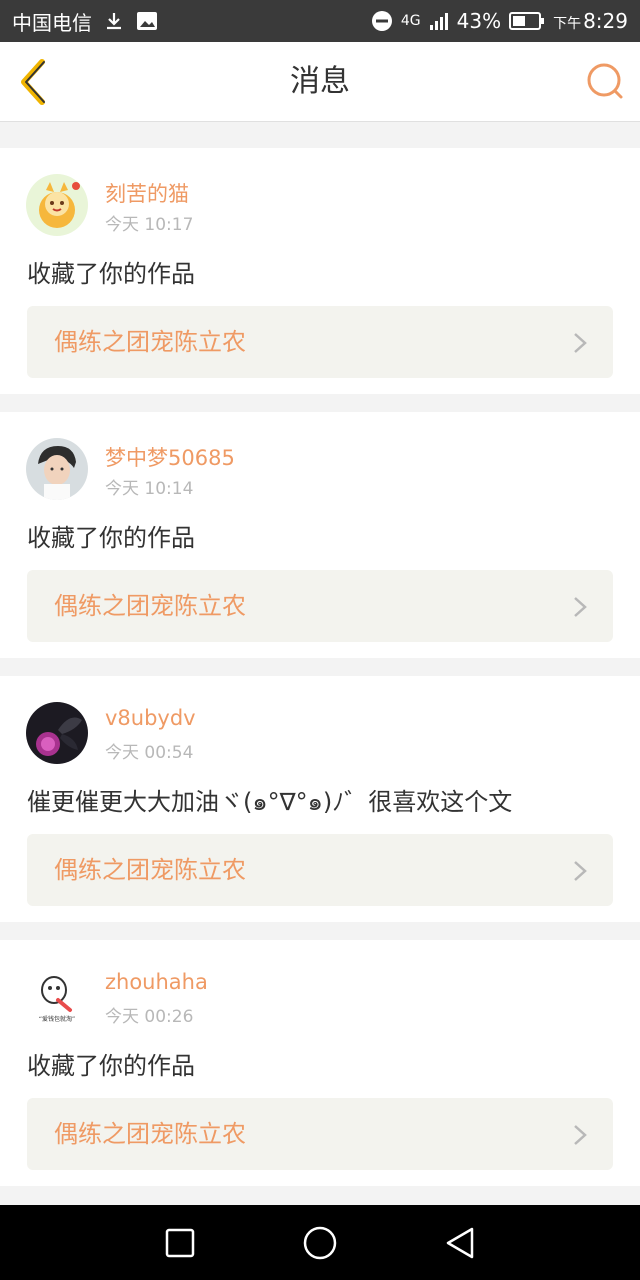  I want to click on search-icon, so click(605, 81).